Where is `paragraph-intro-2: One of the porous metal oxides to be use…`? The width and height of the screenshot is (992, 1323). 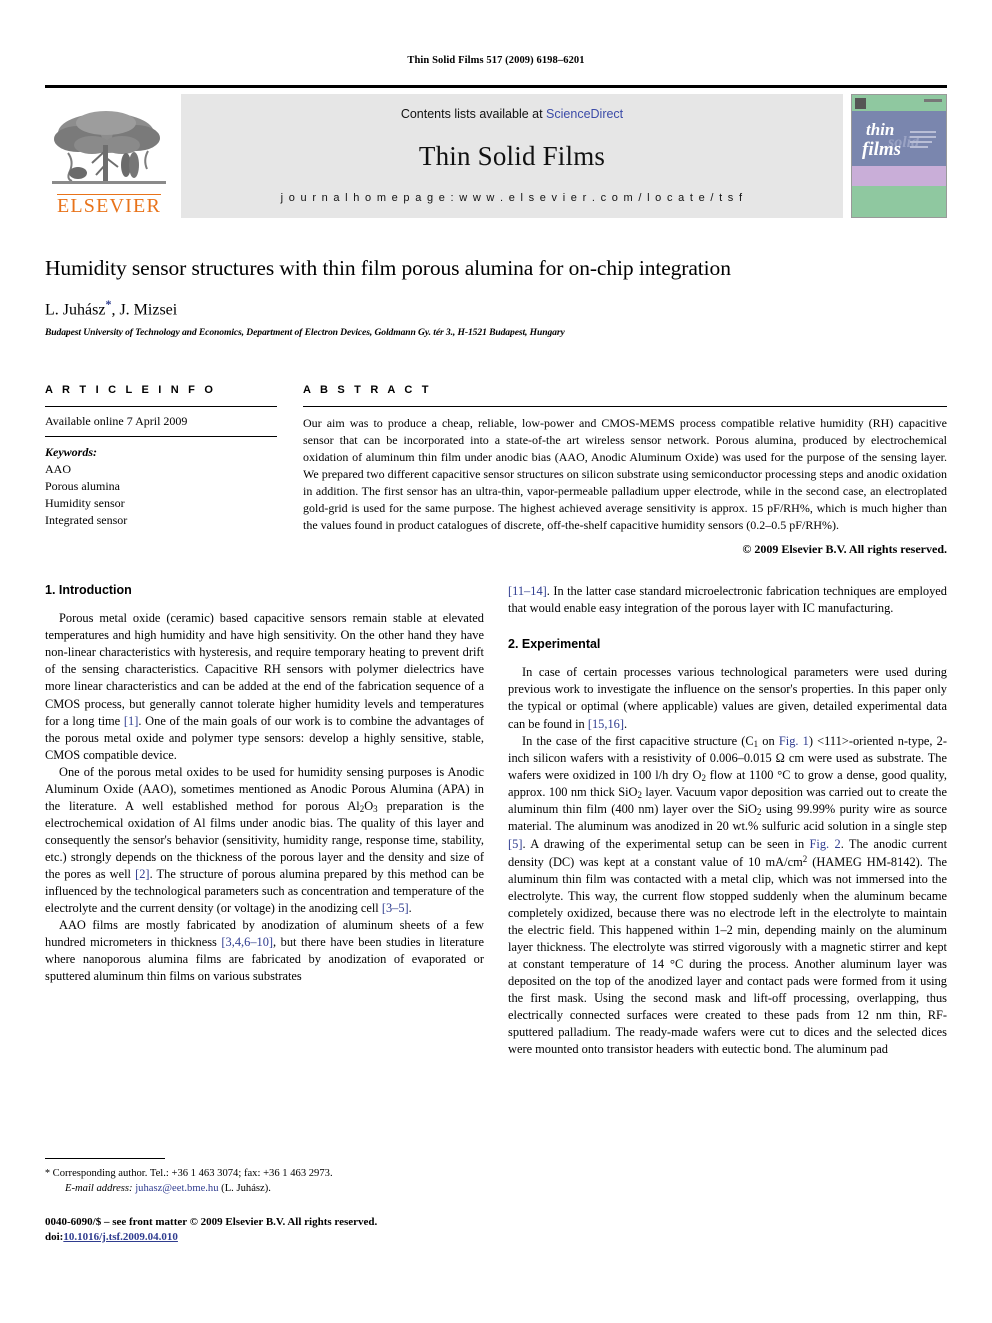
paragraph-intro-2: One of the porous metal oxides to be use… is located at coordinates (264, 841).